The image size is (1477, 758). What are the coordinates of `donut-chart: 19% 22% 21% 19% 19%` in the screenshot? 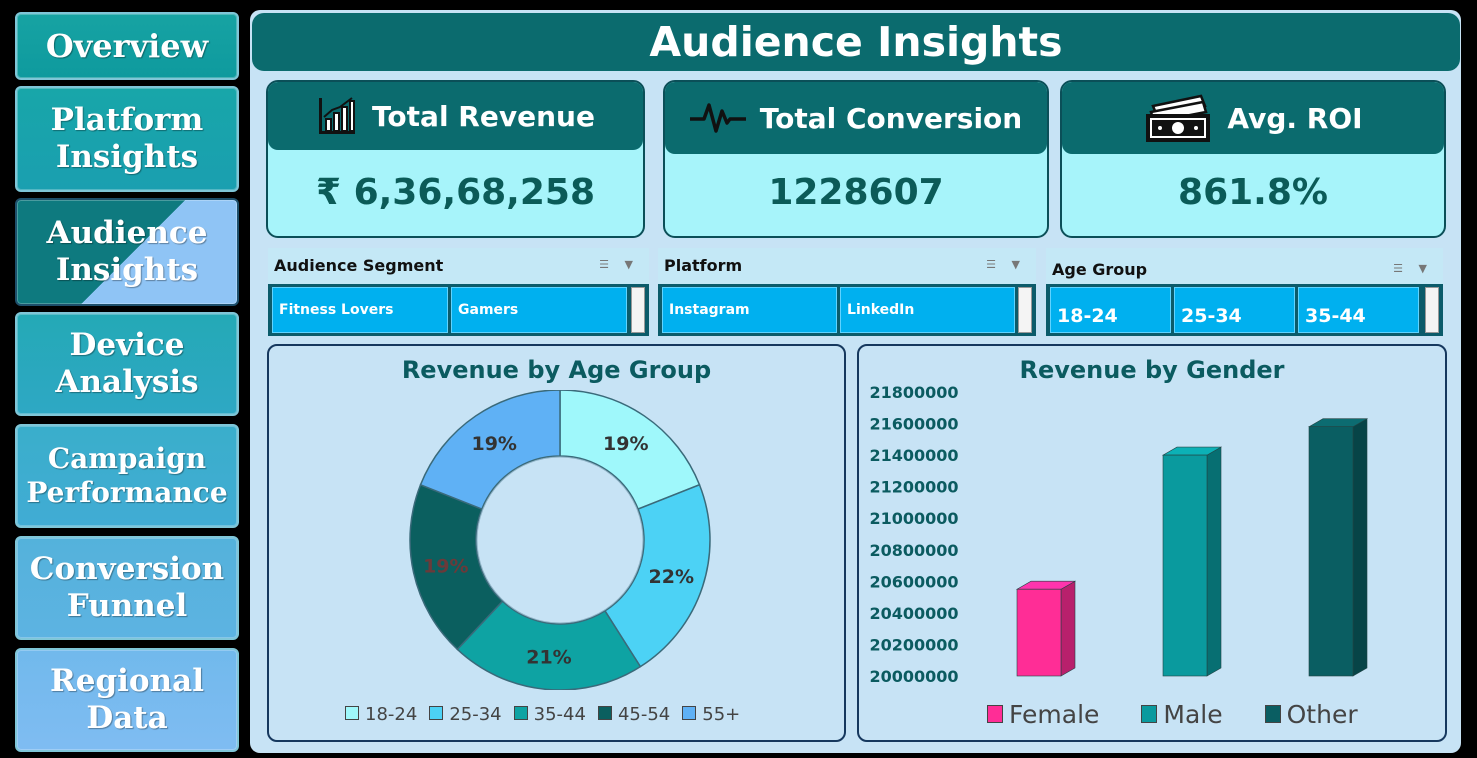 It's located at (560, 540).